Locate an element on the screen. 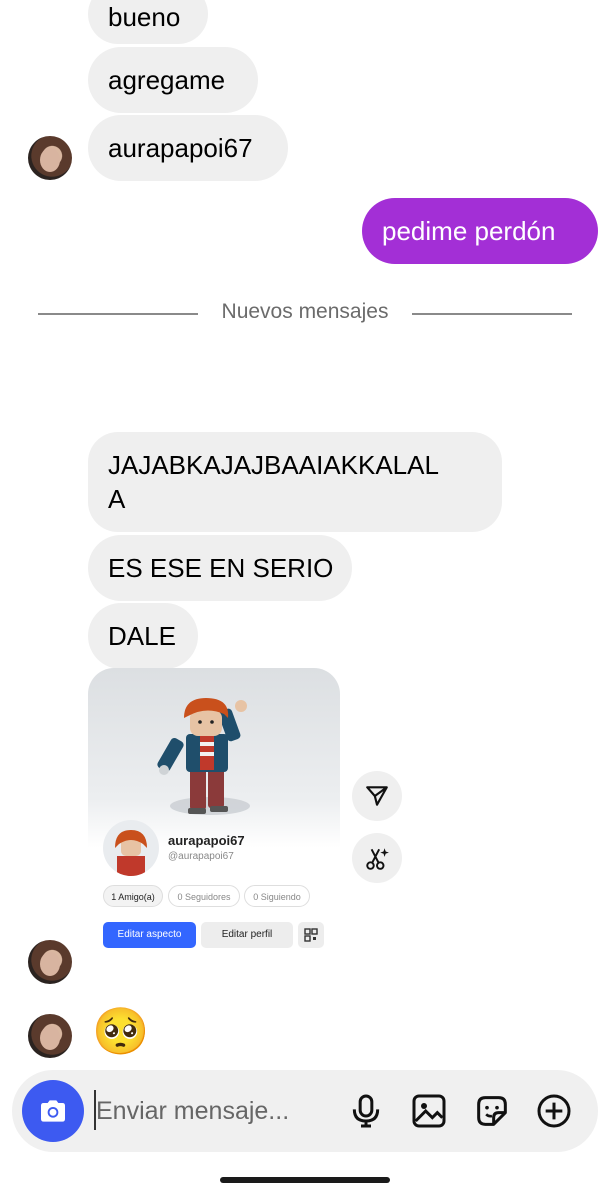  divider-right-line is located at coordinates (492, 314).